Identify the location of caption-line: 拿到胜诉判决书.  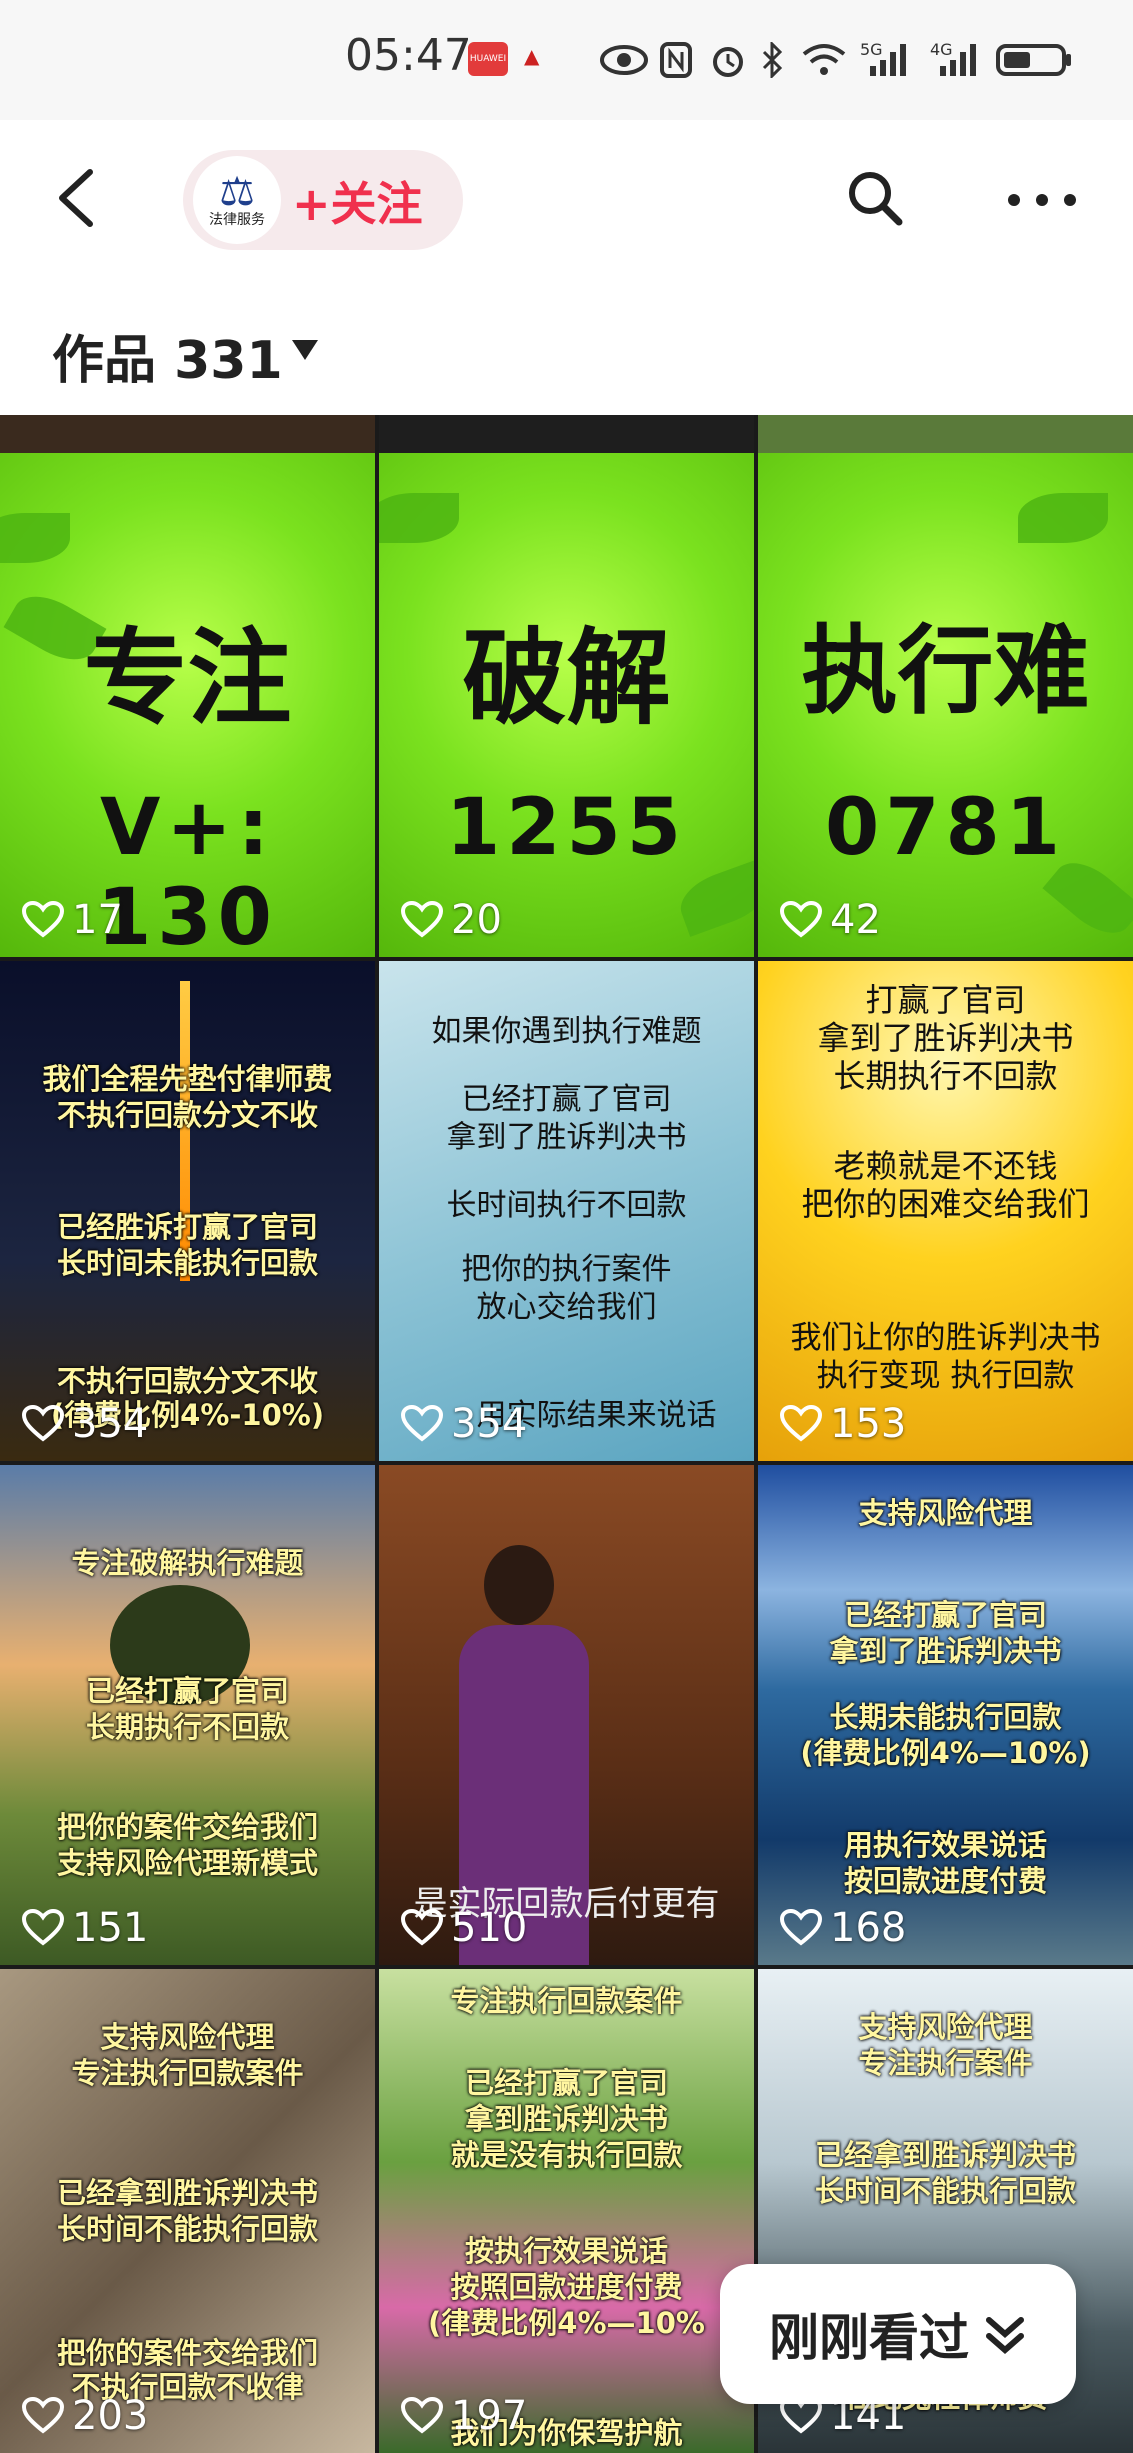
(566, 2119).